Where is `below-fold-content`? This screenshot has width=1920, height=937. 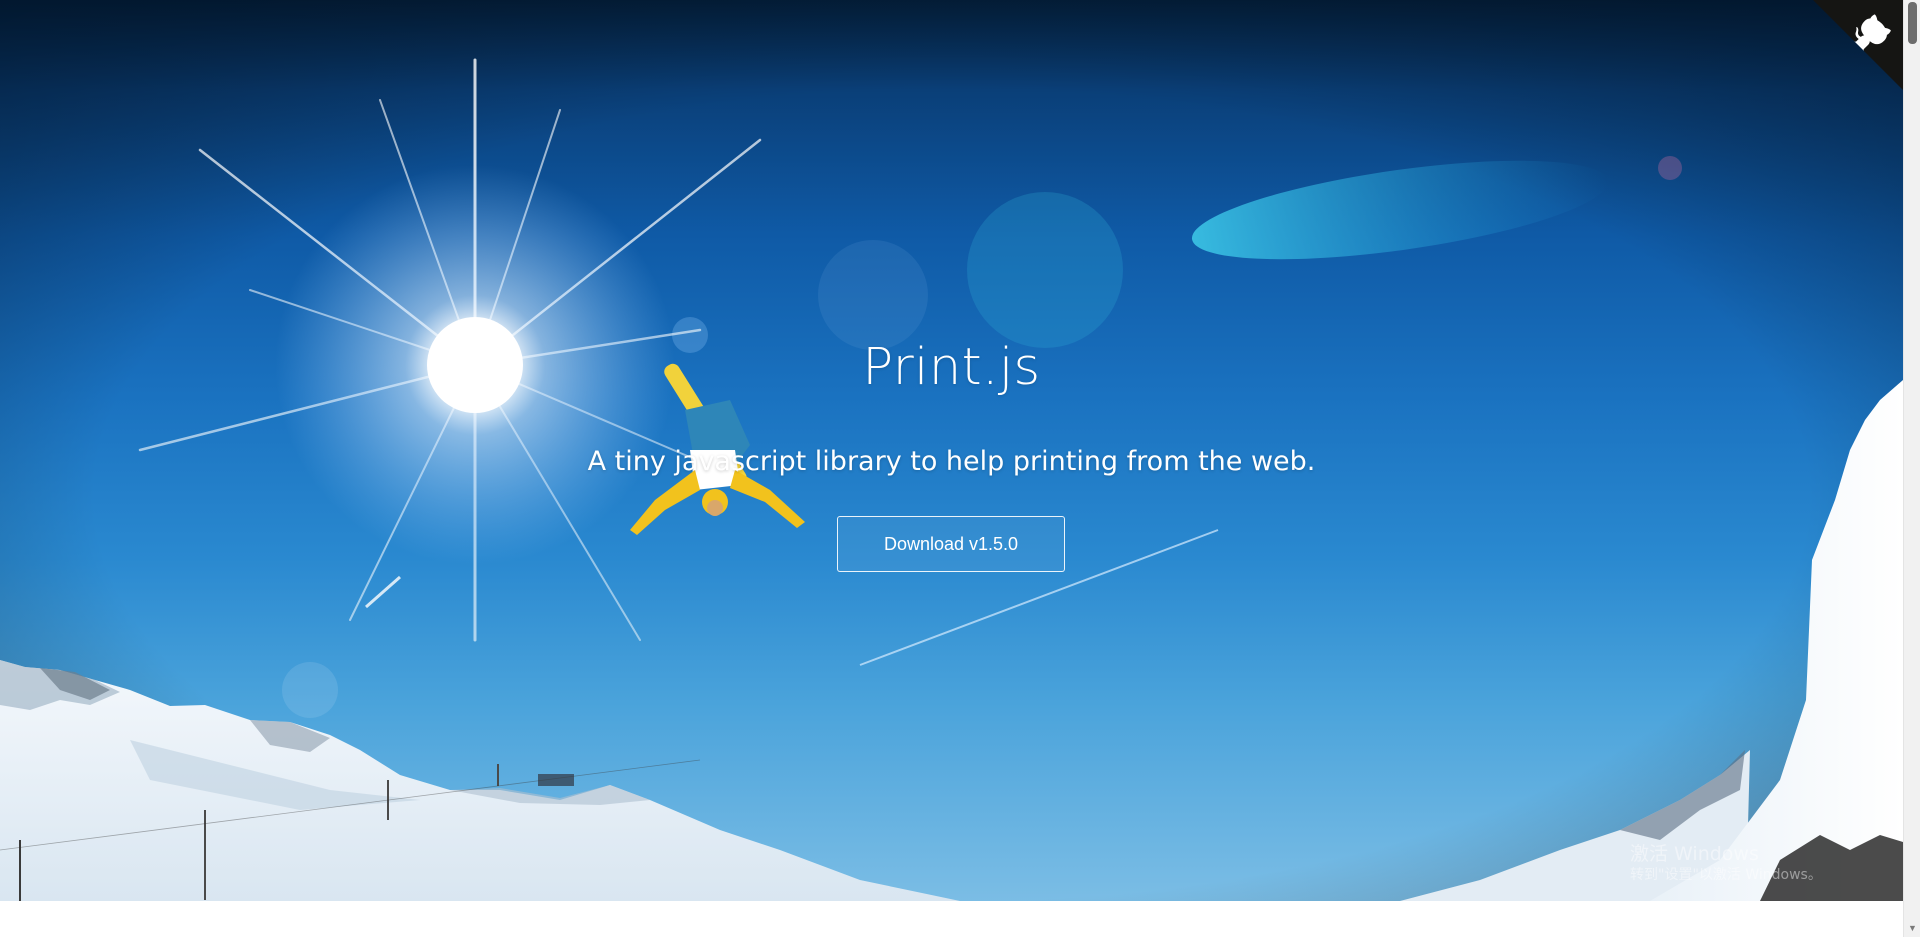
below-fold-content is located at coordinates (951, 919).